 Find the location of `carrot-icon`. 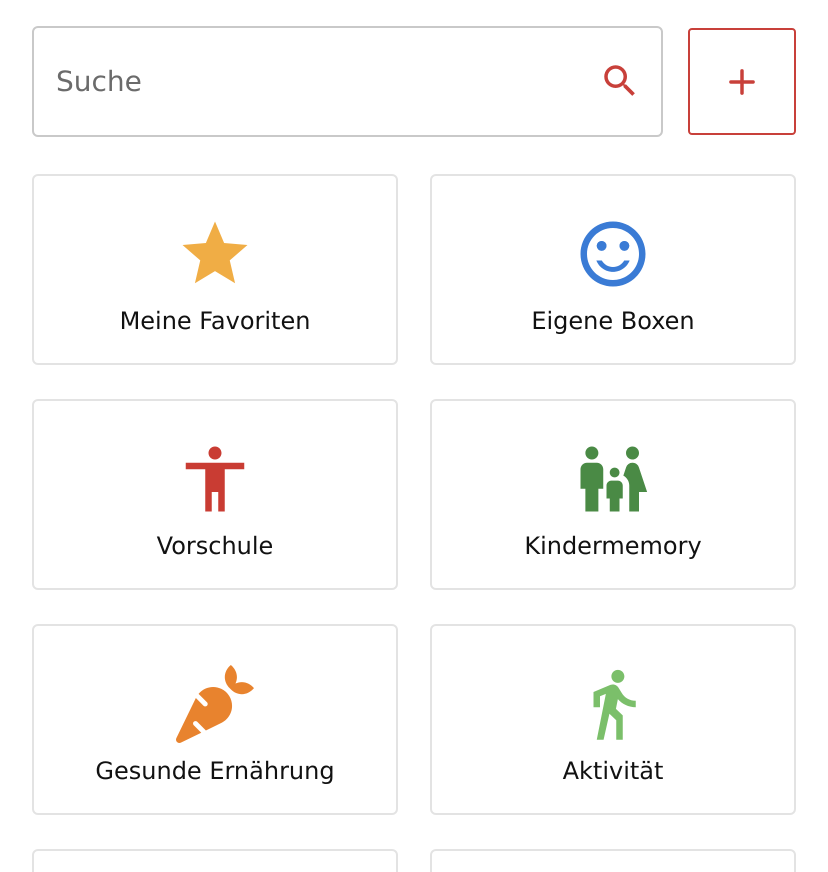

carrot-icon is located at coordinates (215, 703).